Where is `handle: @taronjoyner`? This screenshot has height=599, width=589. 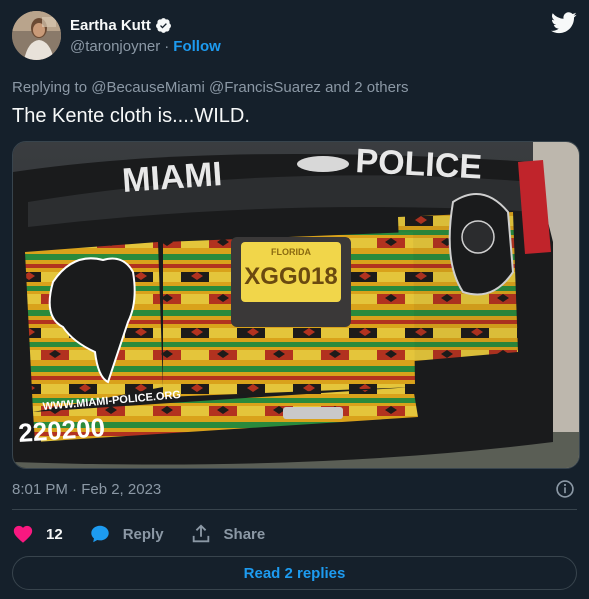
handle: @taronjoyner is located at coordinates (115, 46).